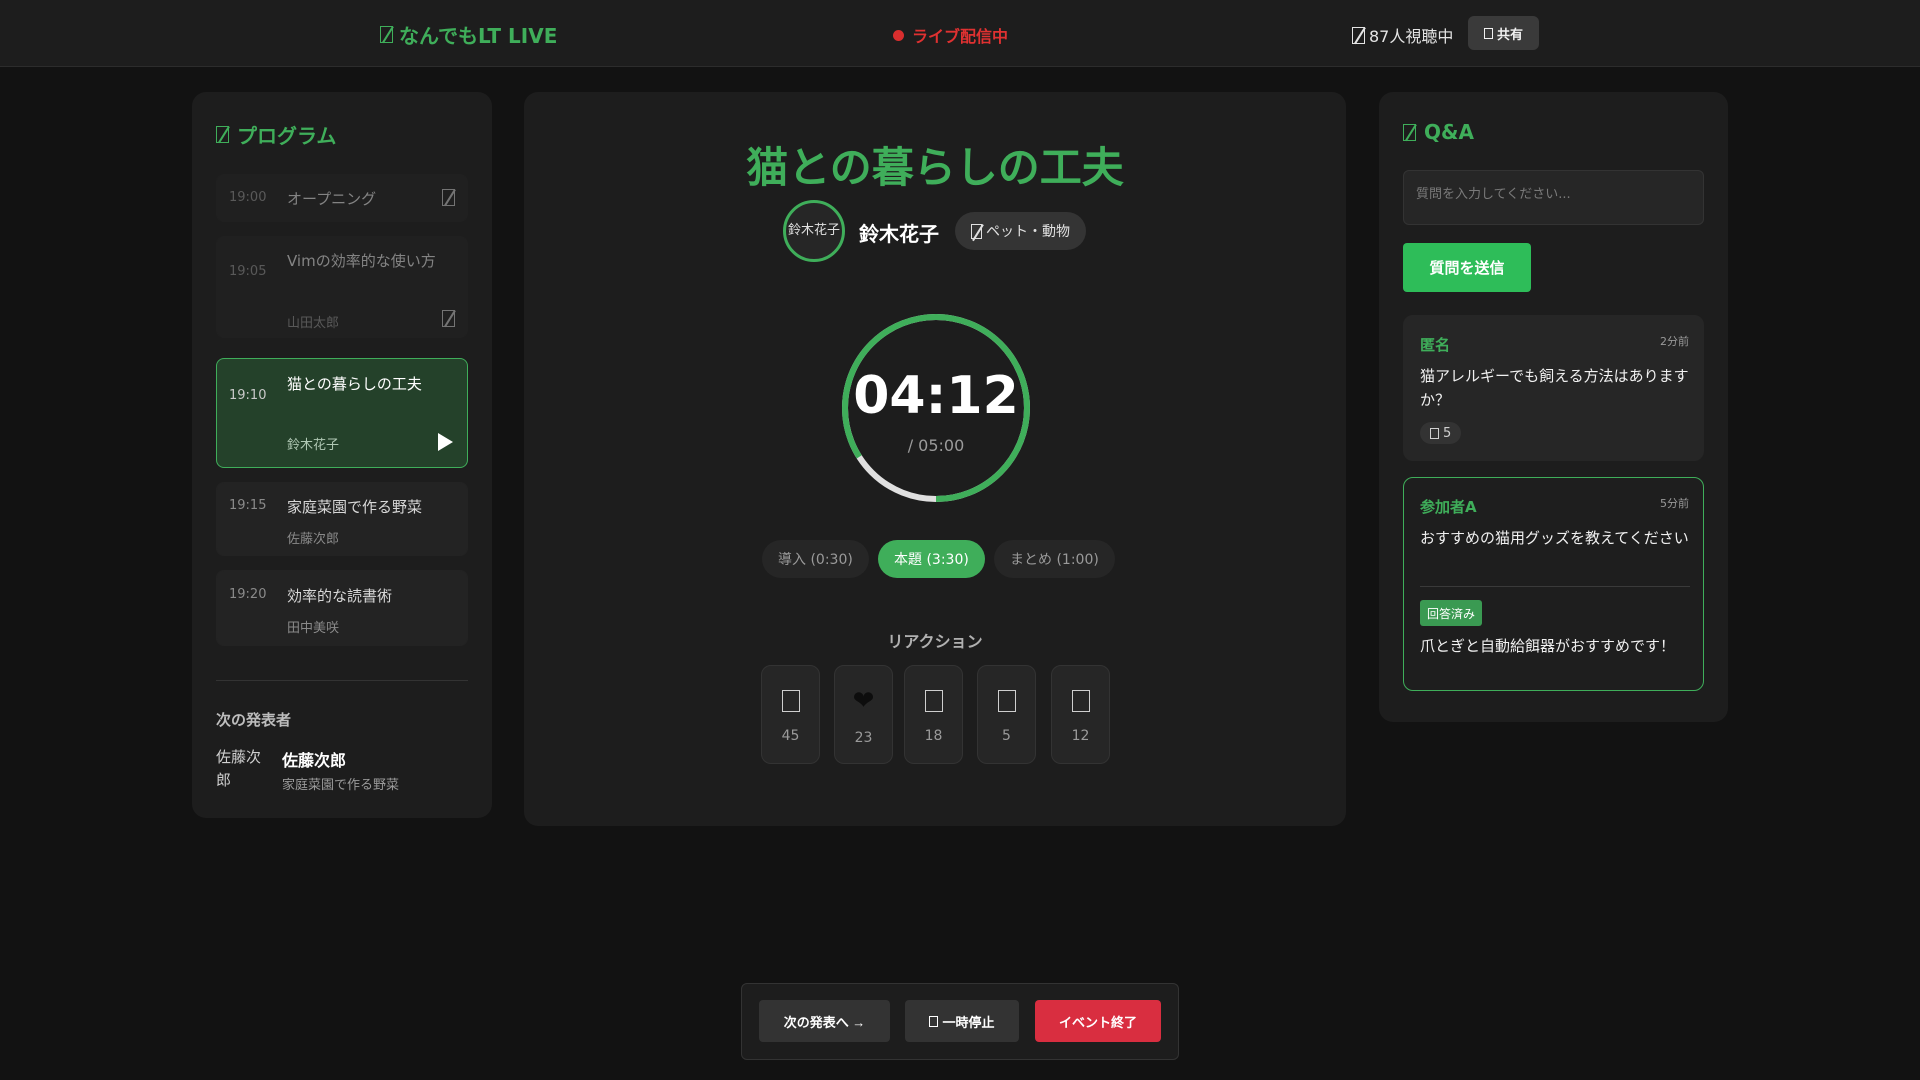 The width and height of the screenshot is (1920, 1080). Describe the element at coordinates (1553, 197) in the screenshot. I see `question-input` at that location.